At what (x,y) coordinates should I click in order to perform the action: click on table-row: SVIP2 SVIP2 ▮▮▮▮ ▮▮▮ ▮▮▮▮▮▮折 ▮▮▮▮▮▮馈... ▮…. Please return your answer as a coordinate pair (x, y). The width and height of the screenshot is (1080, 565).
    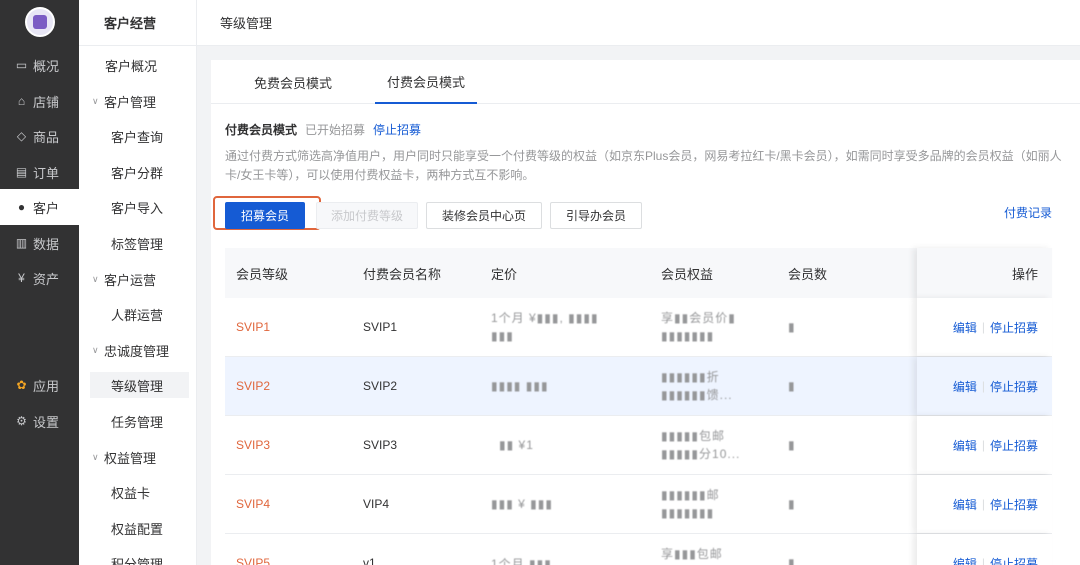
    Looking at the image, I should click on (638, 386).